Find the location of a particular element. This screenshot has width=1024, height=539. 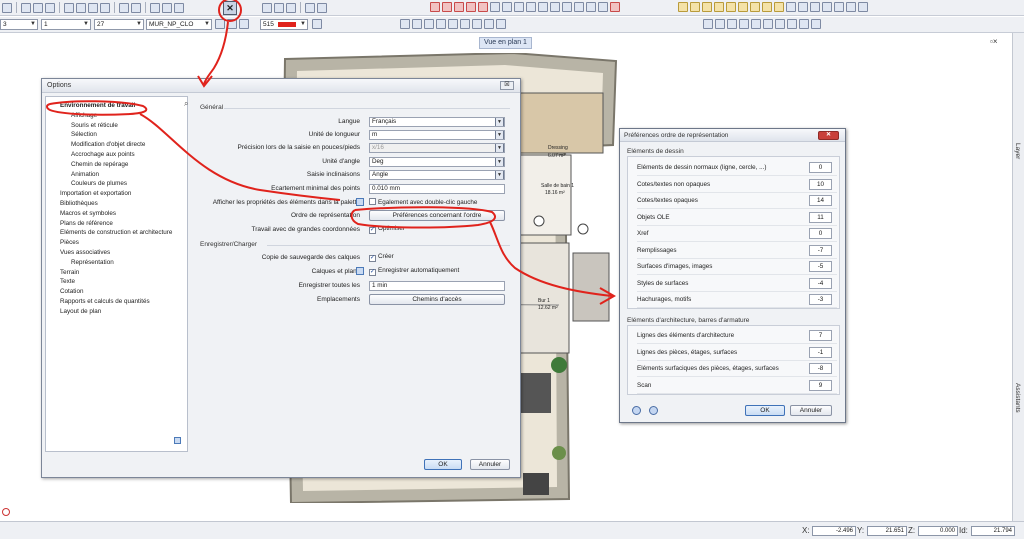

tree-item: Couleurs de plumes is located at coordinates (99, 183).